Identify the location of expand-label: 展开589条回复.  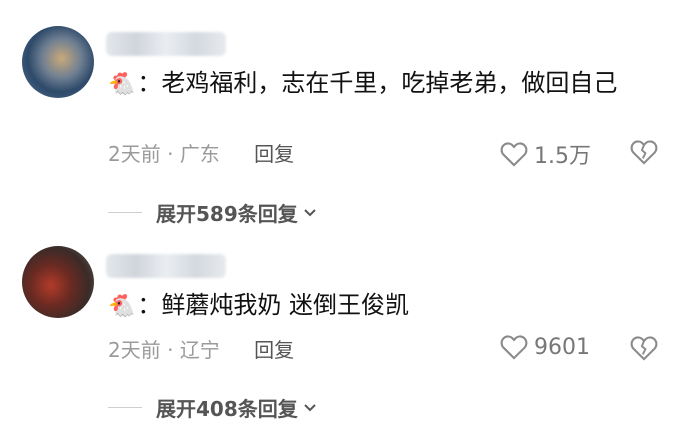
(227, 214).